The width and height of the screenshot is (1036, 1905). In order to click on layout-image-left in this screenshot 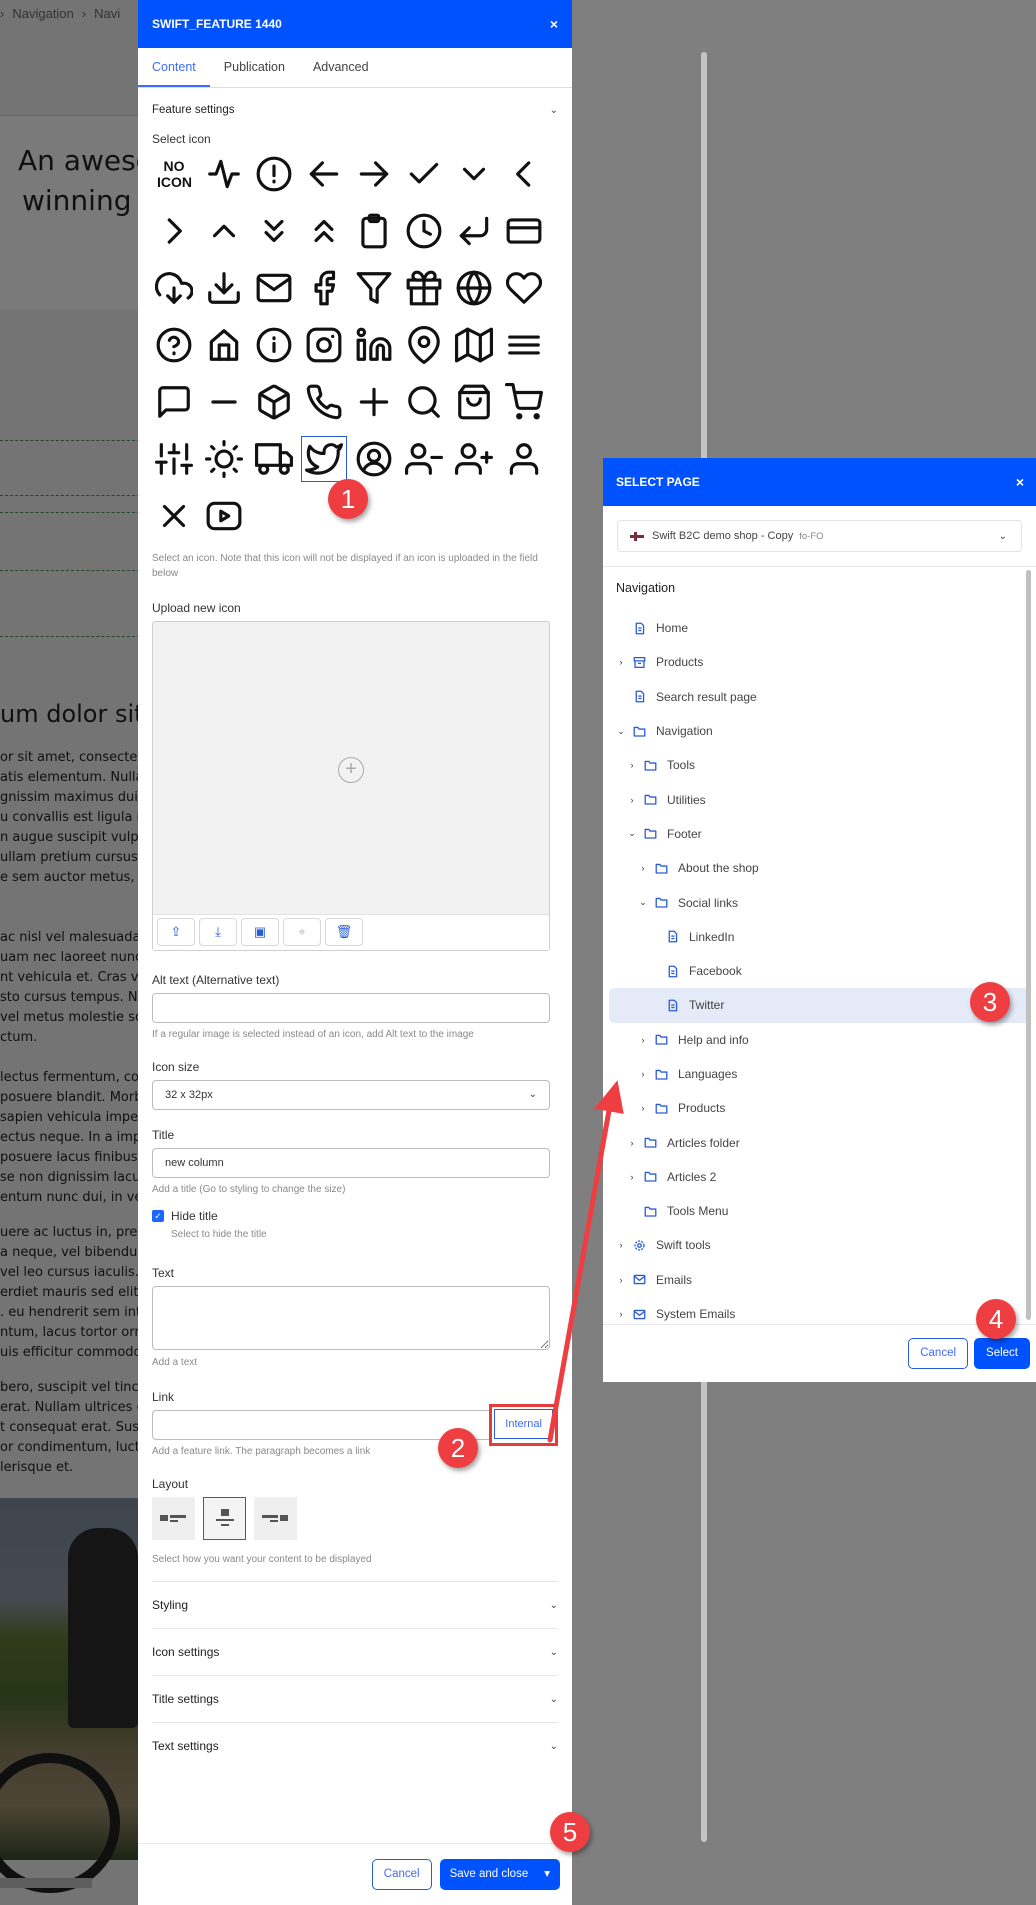, I will do `click(173, 1518)`.